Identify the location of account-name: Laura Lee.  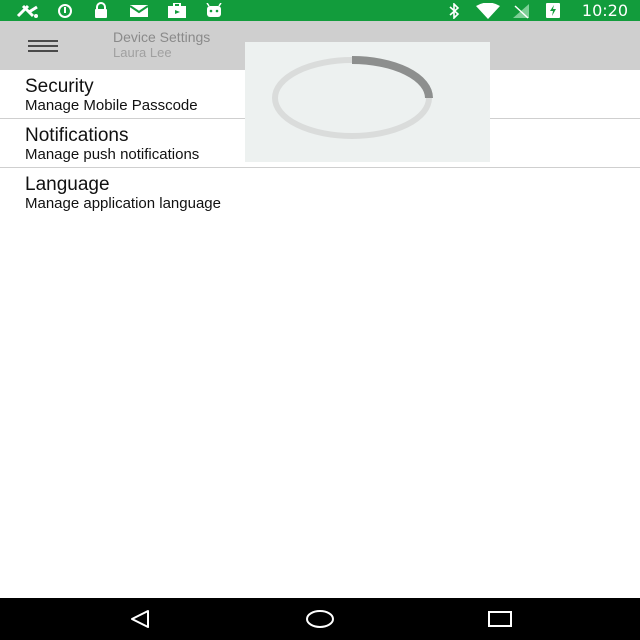
(142, 52).